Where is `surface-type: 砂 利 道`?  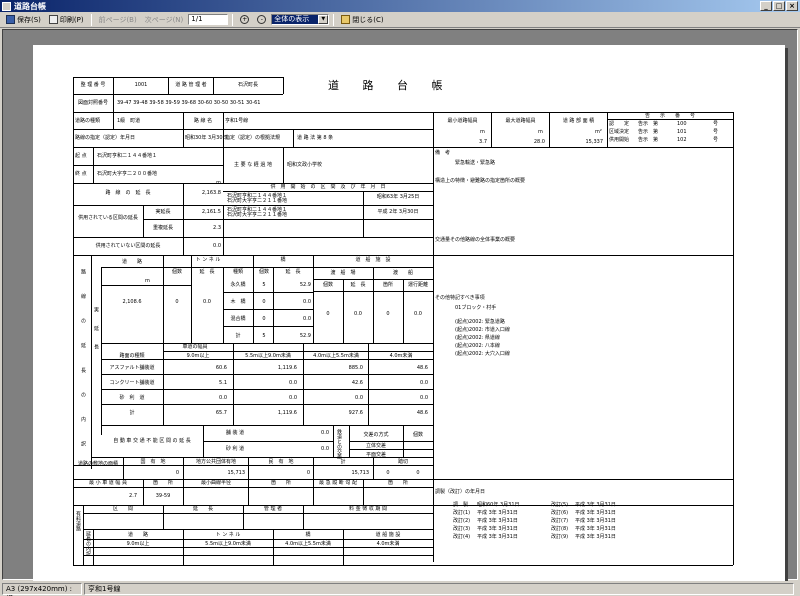
surface-type: 砂 利 道 is located at coordinates (132, 398).